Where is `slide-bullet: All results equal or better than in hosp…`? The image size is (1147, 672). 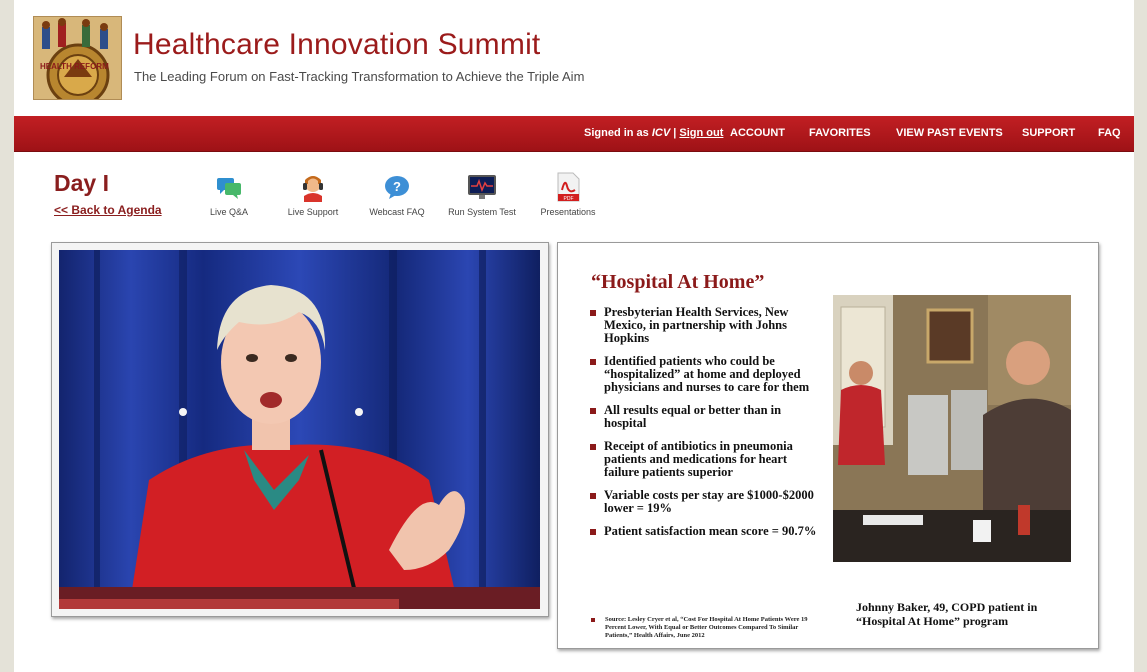
slide-bullet: All results equal or better than in hosp… is located at coordinates (705, 417).